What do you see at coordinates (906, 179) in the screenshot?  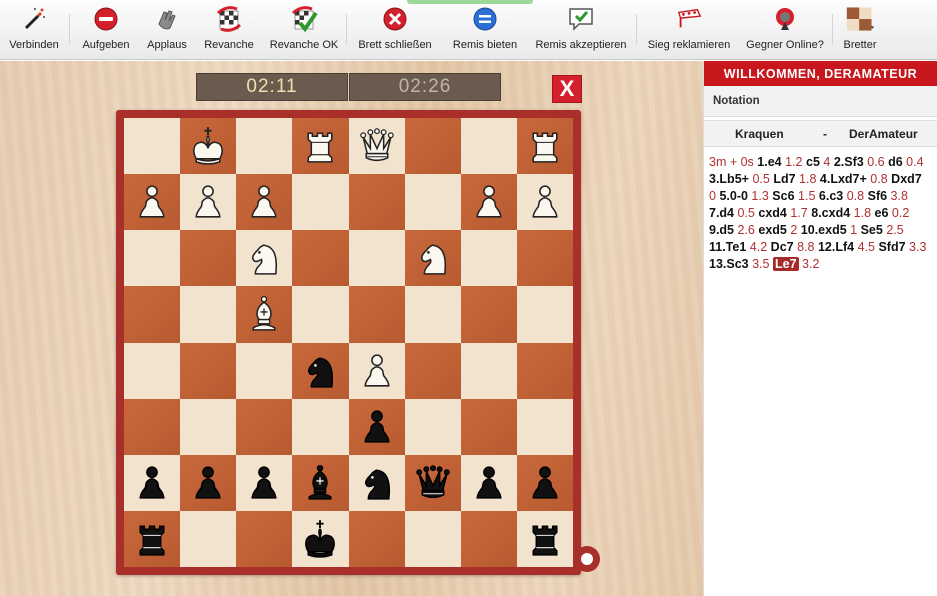 I see `move: Dxd7` at bounding box center [906, 179].